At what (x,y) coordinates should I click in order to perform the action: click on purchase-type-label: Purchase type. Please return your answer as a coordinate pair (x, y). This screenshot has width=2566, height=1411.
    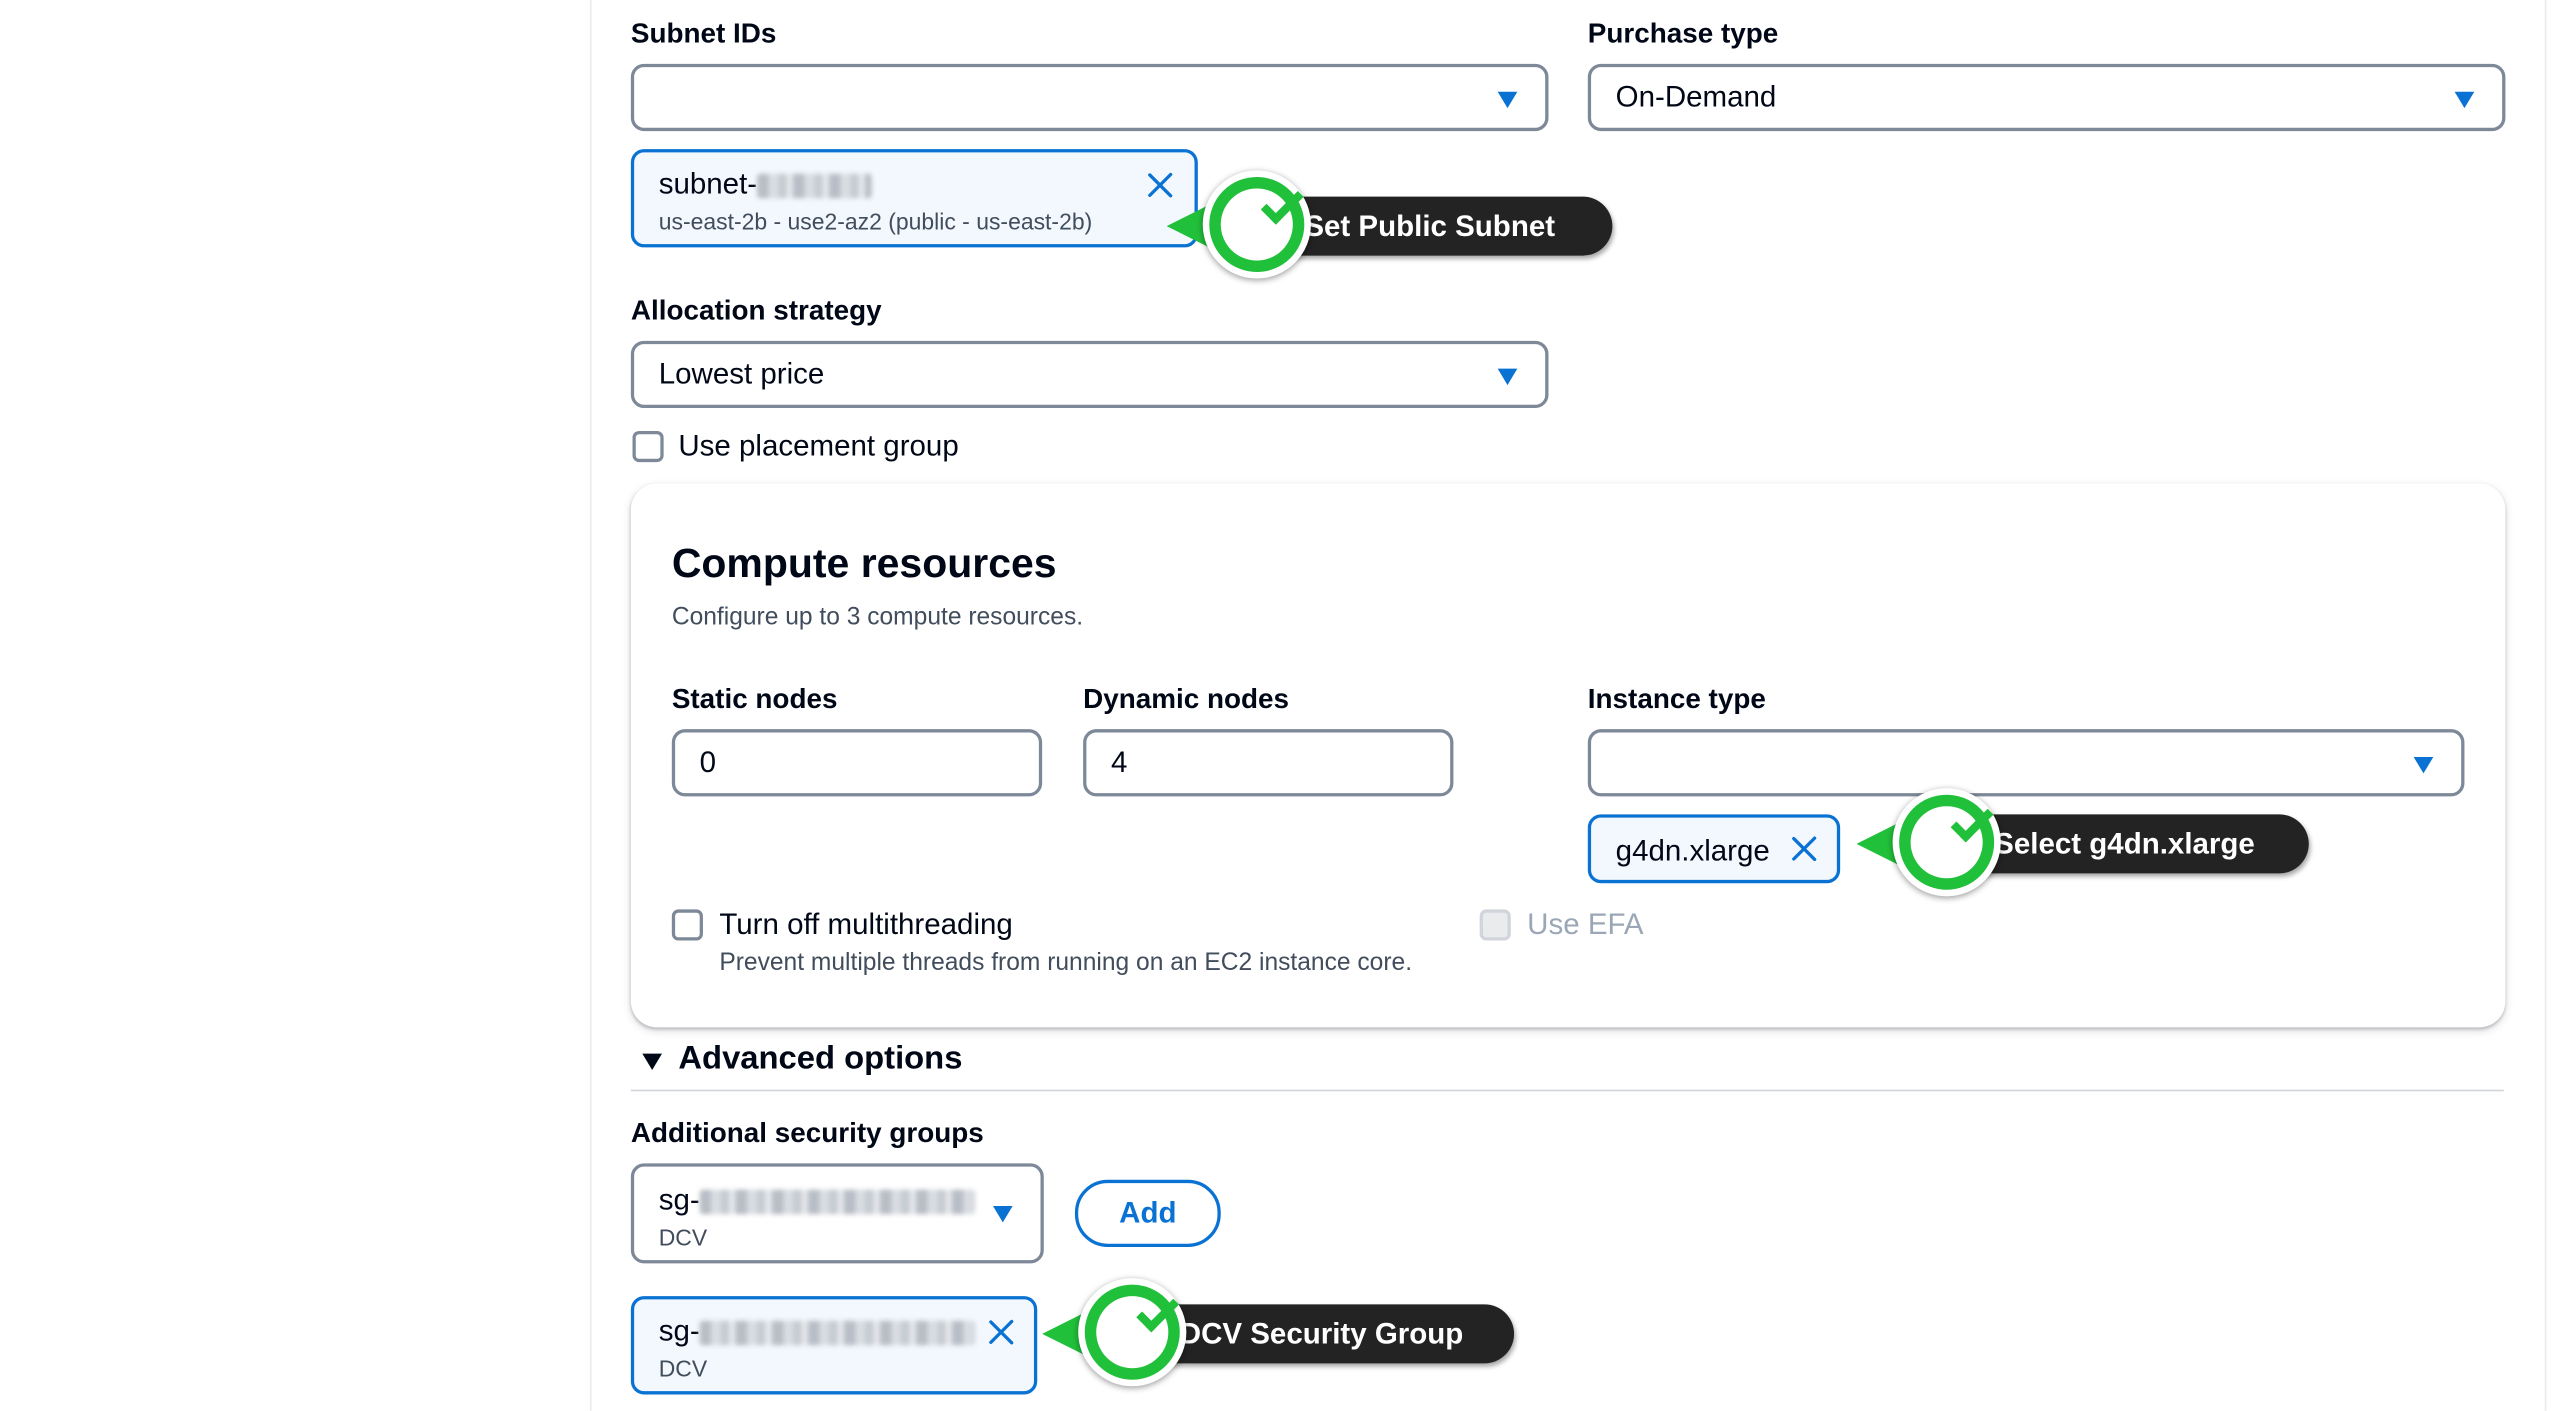
    Looking at the image, I should click on (1683, 34).